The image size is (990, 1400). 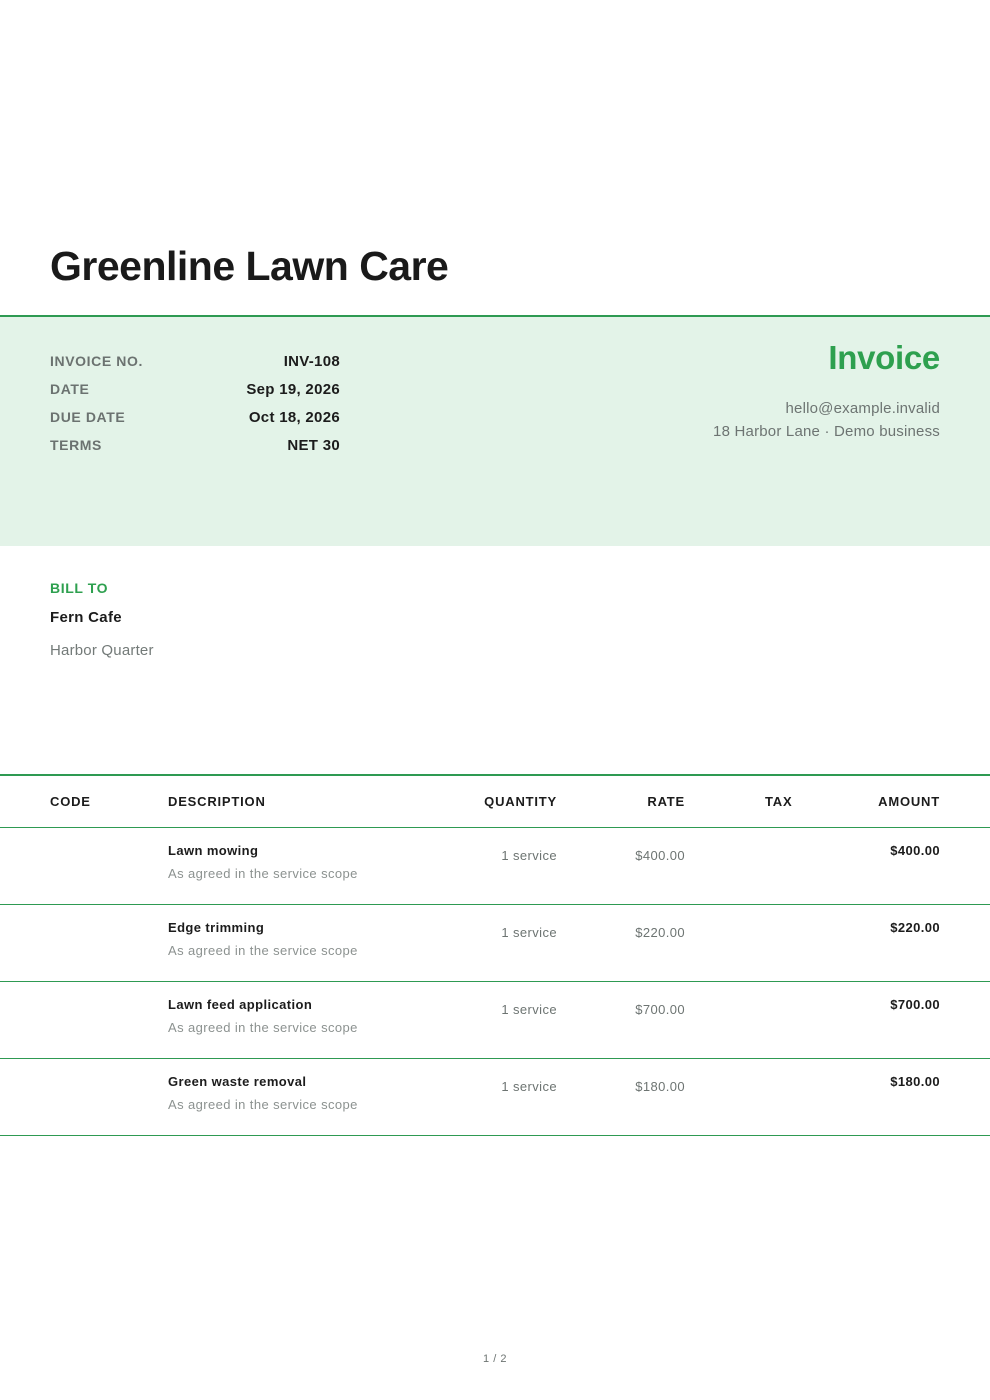 What do you see at coordinates (660, 855) in the screenshot?
I see `item-rate: $400.00` at bounding box center [660, 855].